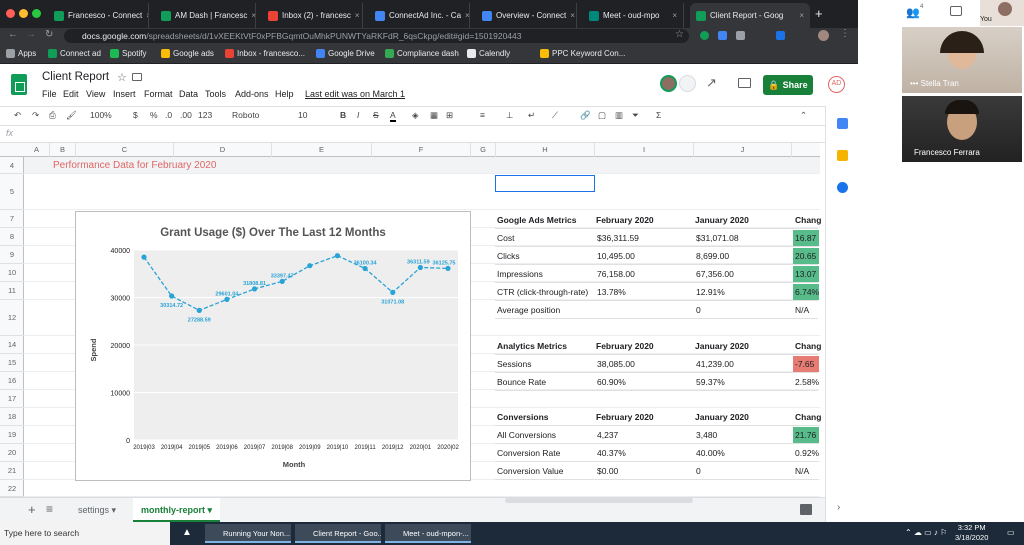 The width and height of the screenshot is (1024, 545). I want to click on menu-file: File, so click(49, 94).